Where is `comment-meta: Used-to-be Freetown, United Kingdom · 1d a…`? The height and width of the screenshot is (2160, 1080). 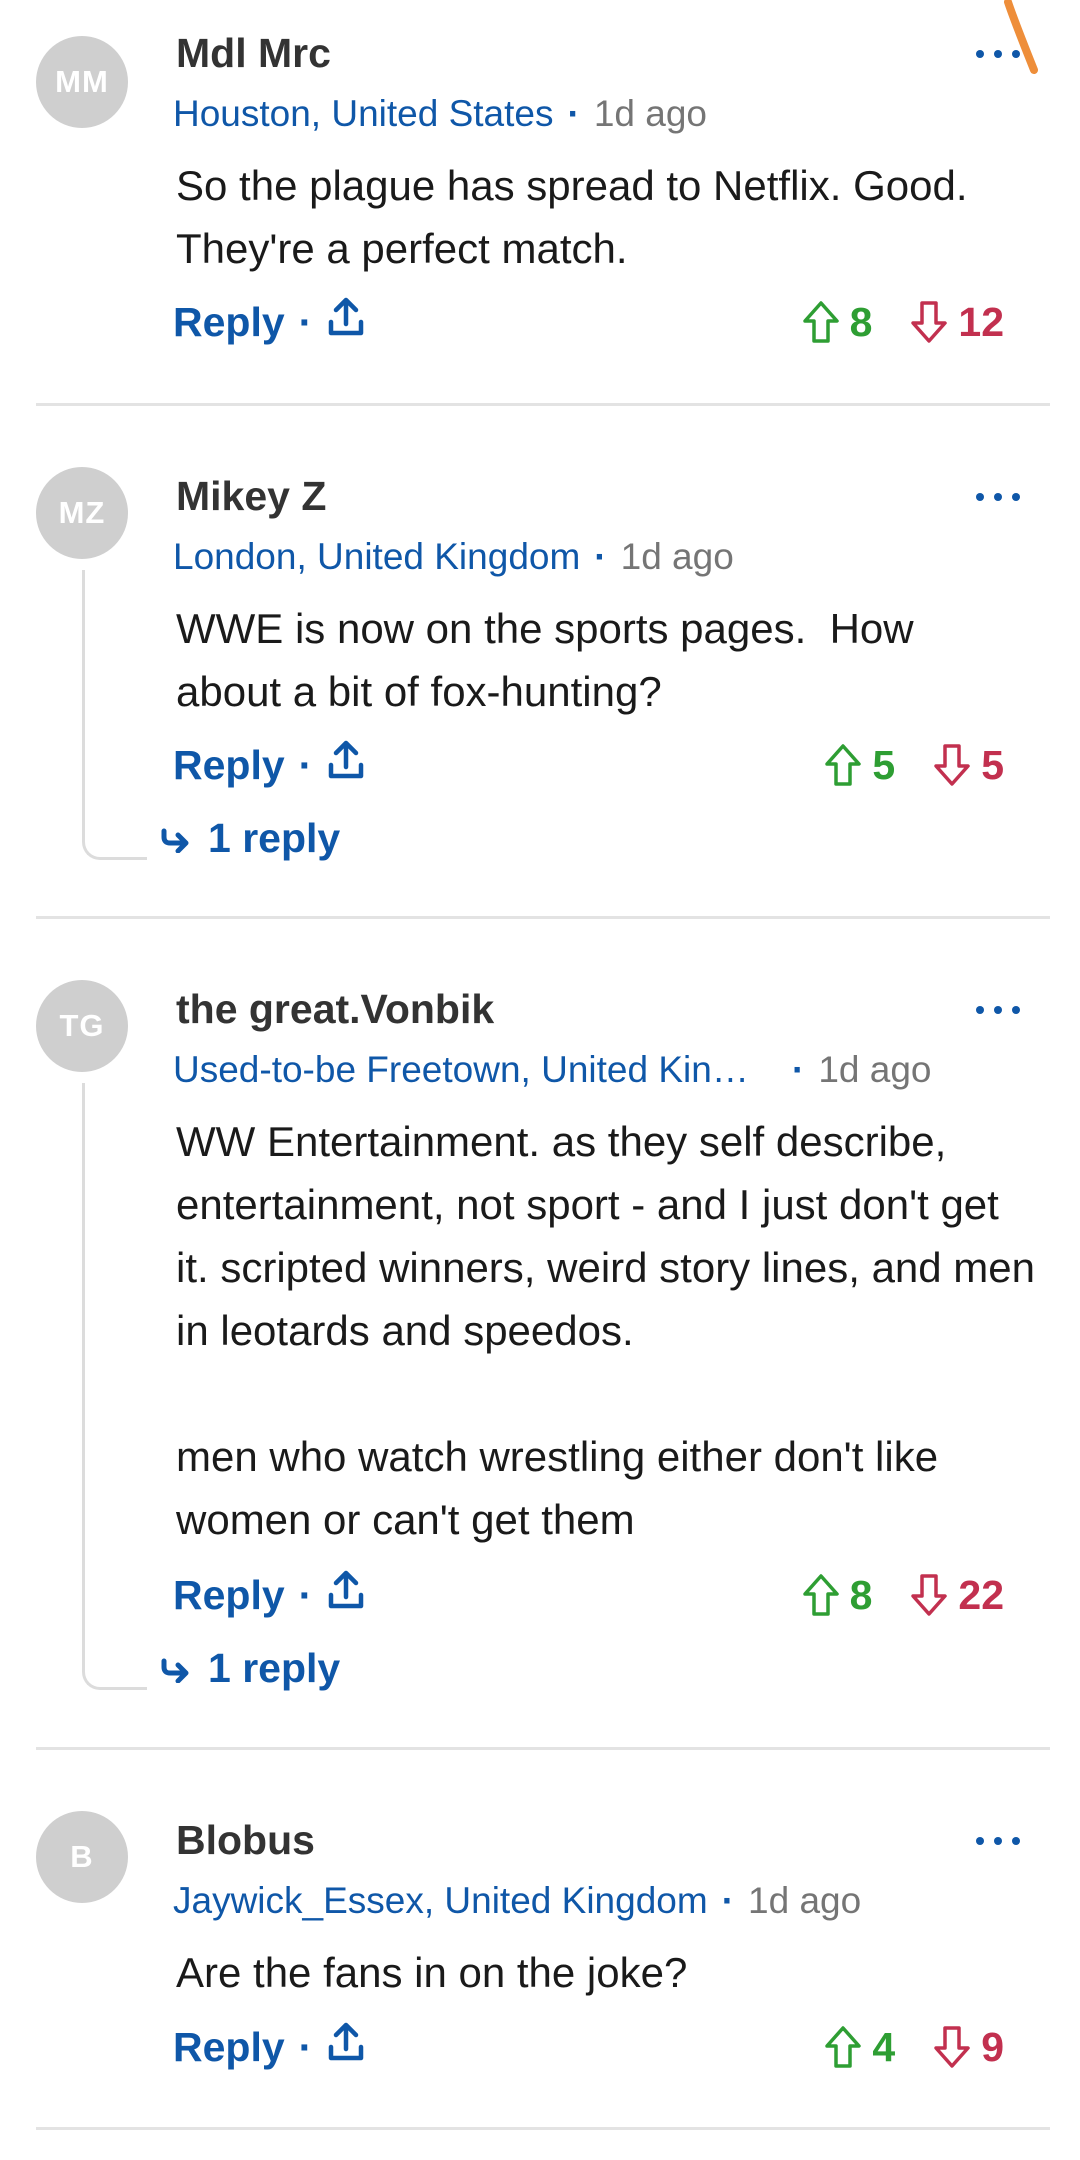
comment-meta: Used-to-be Freetown, United Kingdom · 1d a… is located at coordinates (552, 1070).